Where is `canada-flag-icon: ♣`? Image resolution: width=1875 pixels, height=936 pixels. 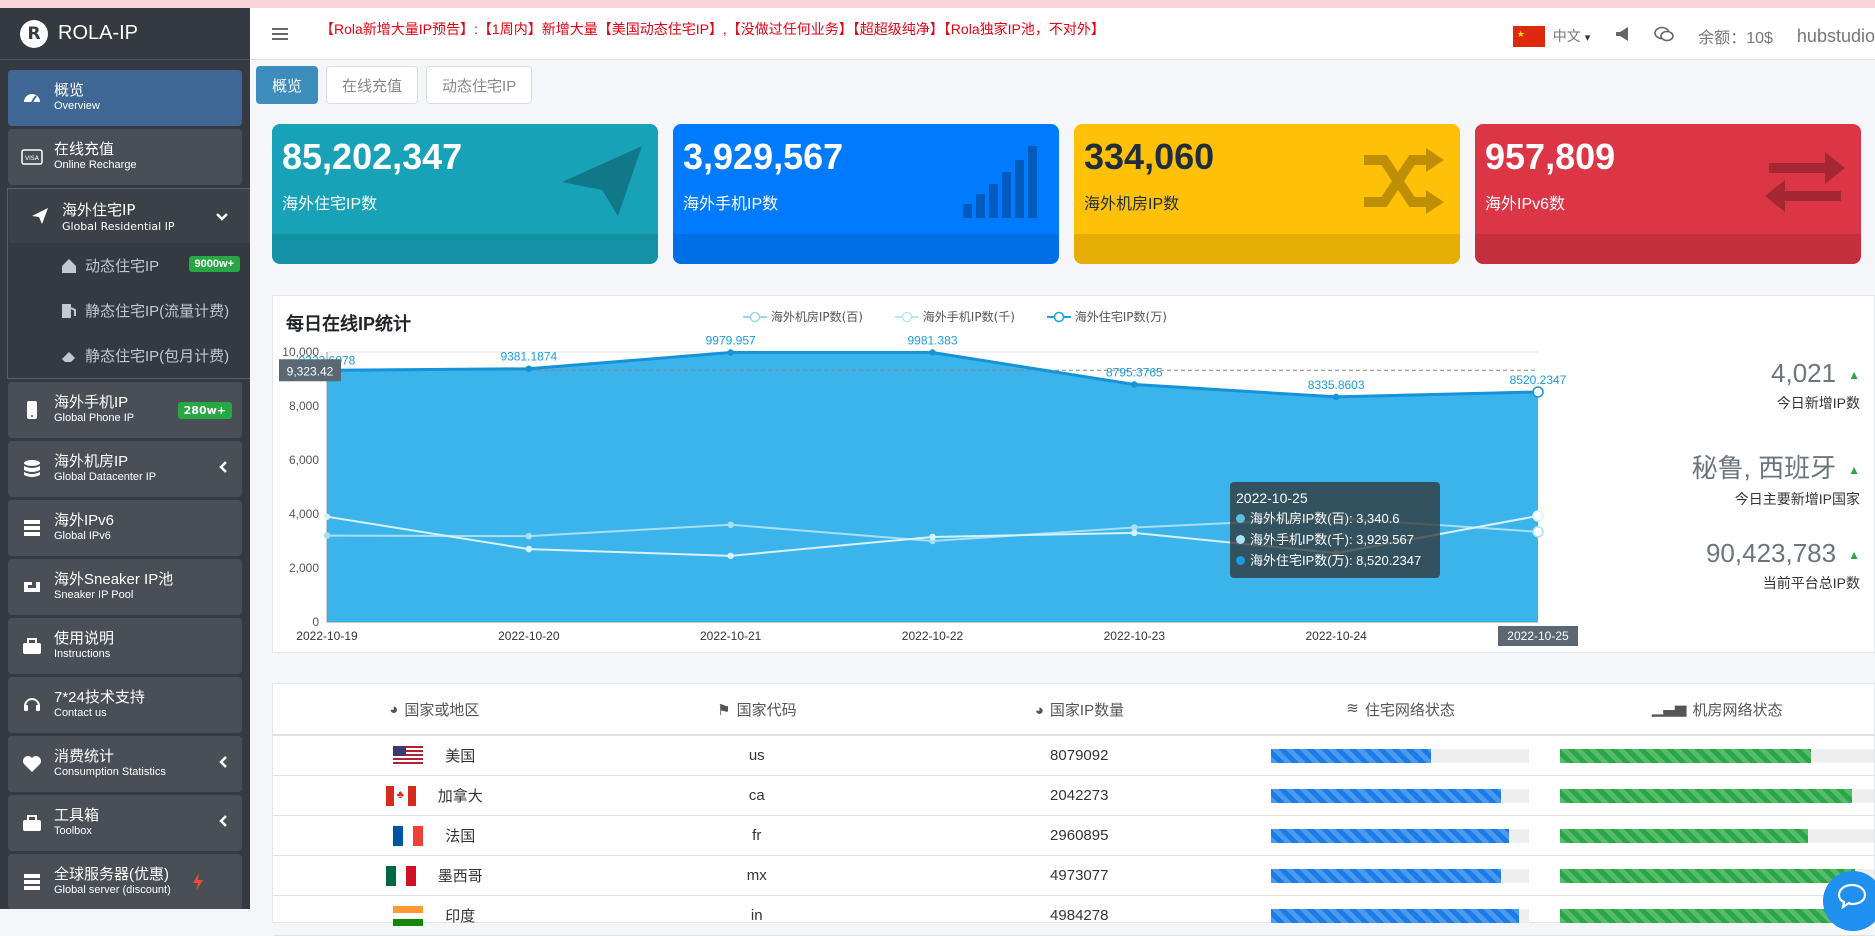
canada-flag-icon: ♣ is located at coordinates (400, 795).